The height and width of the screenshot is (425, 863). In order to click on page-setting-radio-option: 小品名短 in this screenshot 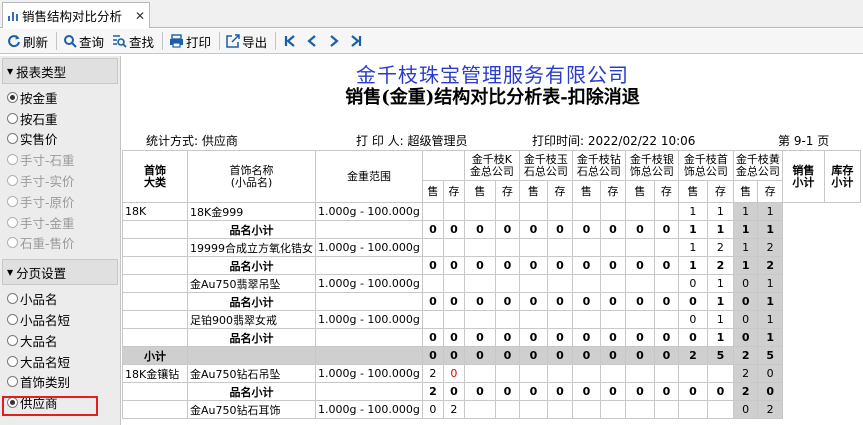, I will do `click(60, 319)`.